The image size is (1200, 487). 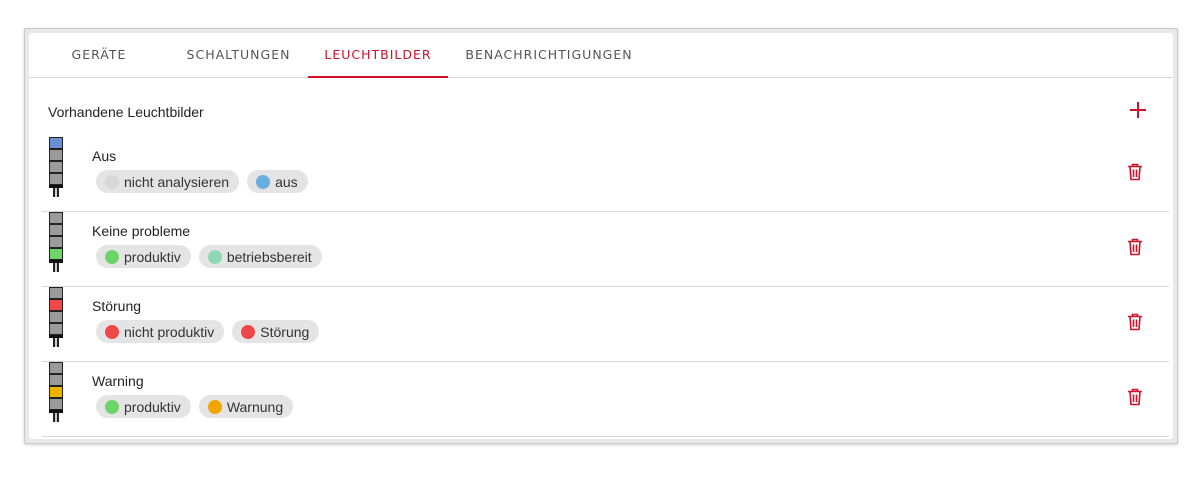 I want to click on status-chips: nicht analysieren aus, so click(x=202, y=181).